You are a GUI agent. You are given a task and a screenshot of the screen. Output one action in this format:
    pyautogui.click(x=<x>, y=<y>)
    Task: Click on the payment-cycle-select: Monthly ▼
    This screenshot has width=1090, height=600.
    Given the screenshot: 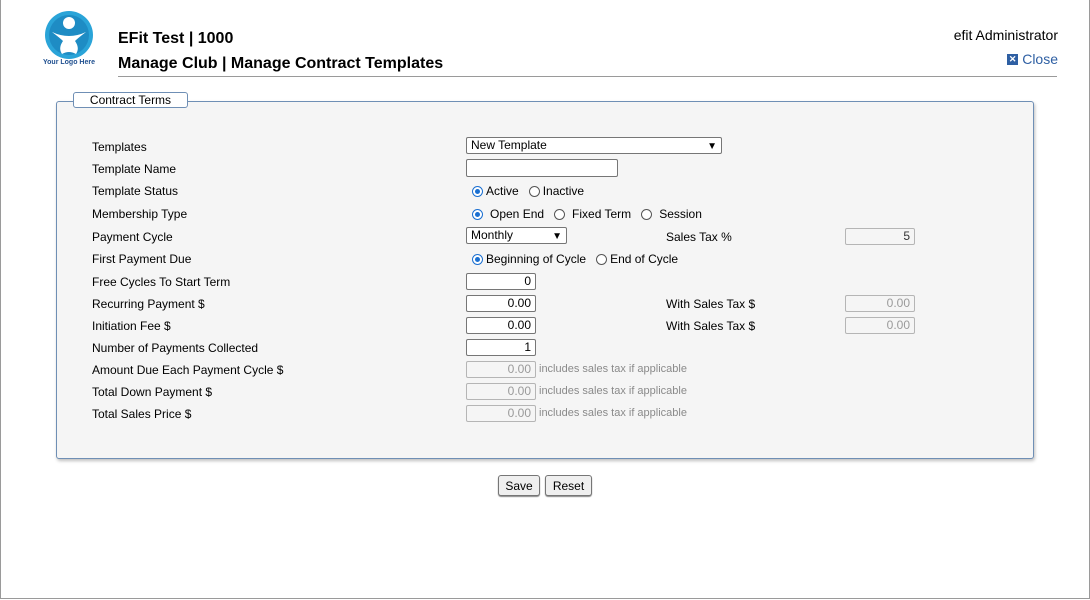 What is the action you would take?
    pyautogui.click(x=516, y=235)
    